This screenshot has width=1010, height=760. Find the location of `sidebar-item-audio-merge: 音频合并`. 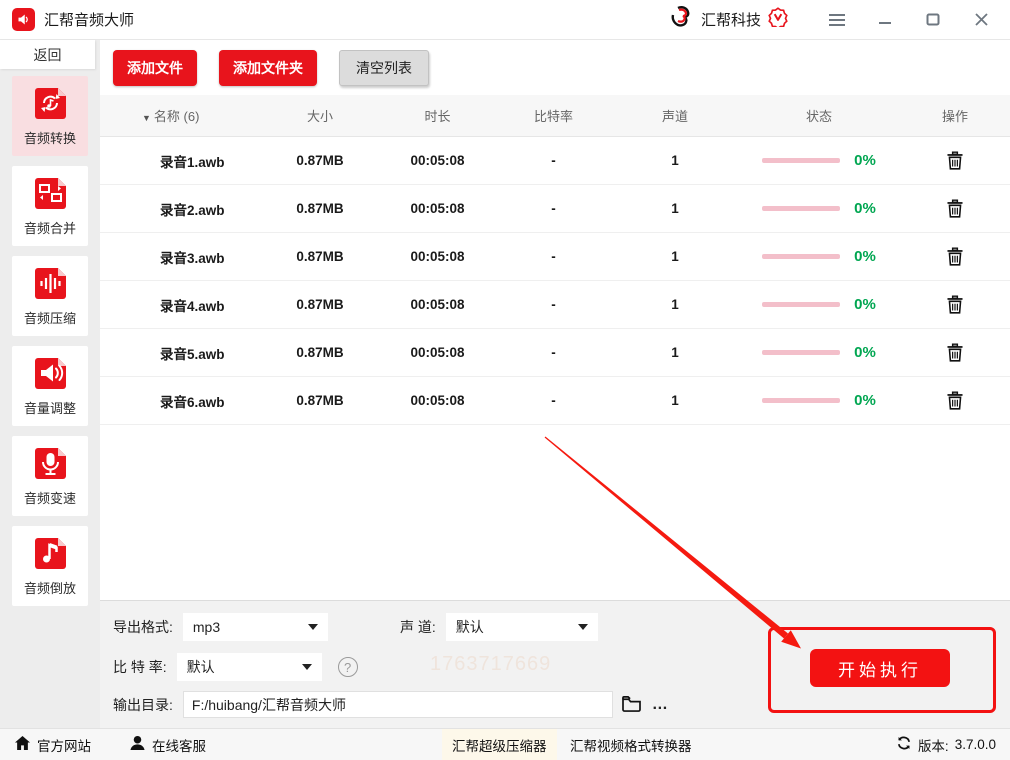

sidebar-item-audio-merge: 音频合并 is located at coordinates (50, 206).